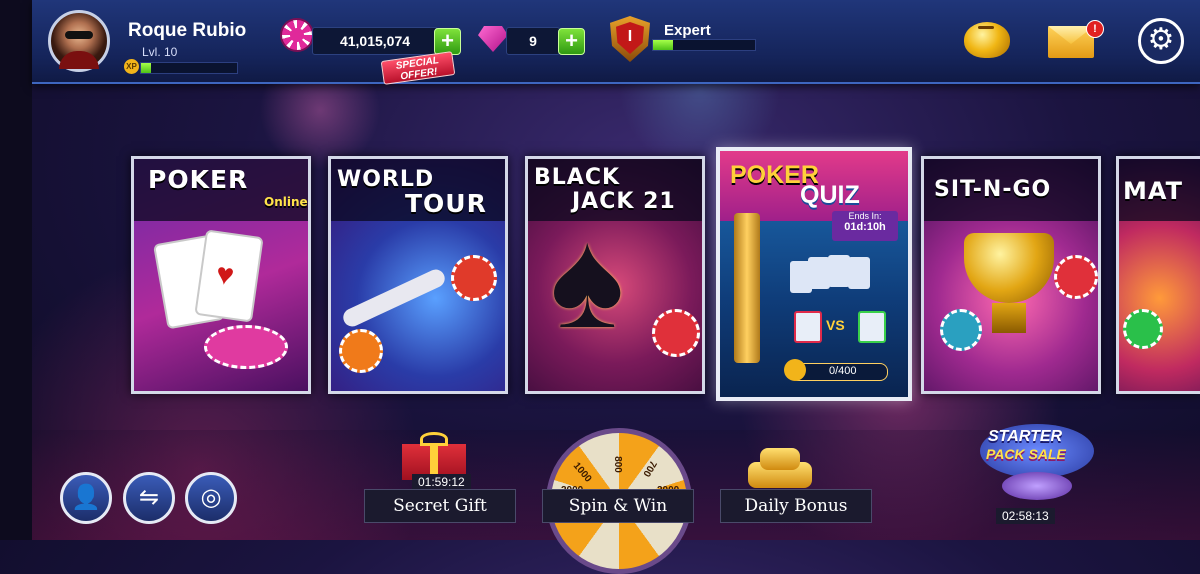  Describe the element at coordinates (780, 466) in the screenshot. I see `coin-stack-icon` at that location.